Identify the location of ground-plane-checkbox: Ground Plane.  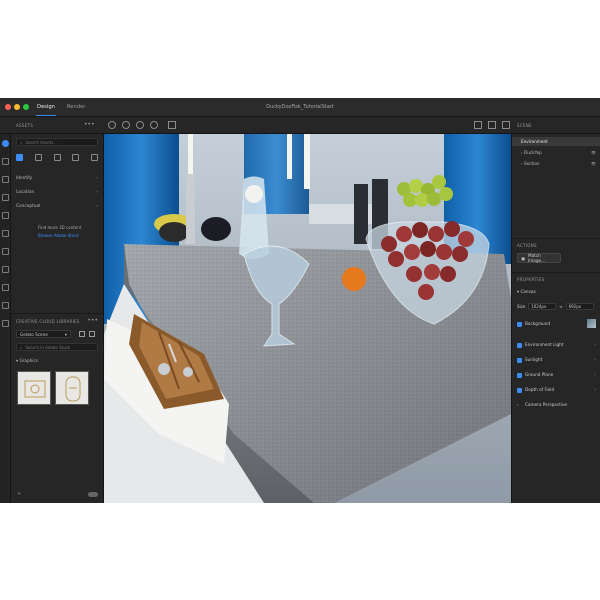
(535, 375).